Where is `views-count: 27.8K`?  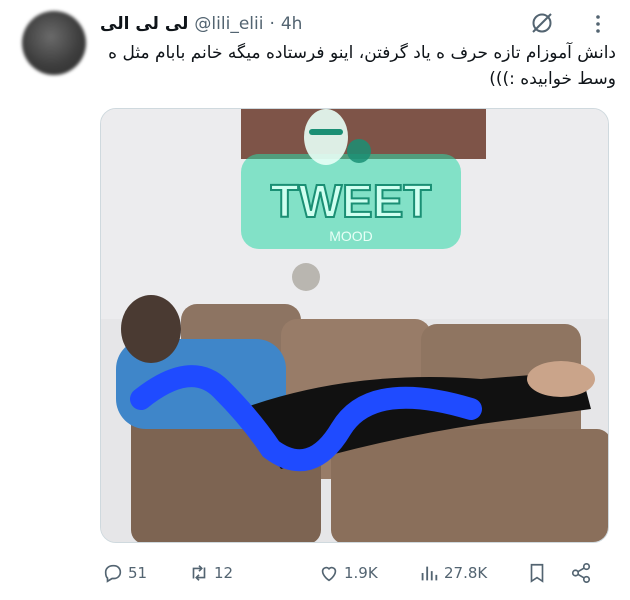 views-count: 27.8K is located at coordinates (466, 573).